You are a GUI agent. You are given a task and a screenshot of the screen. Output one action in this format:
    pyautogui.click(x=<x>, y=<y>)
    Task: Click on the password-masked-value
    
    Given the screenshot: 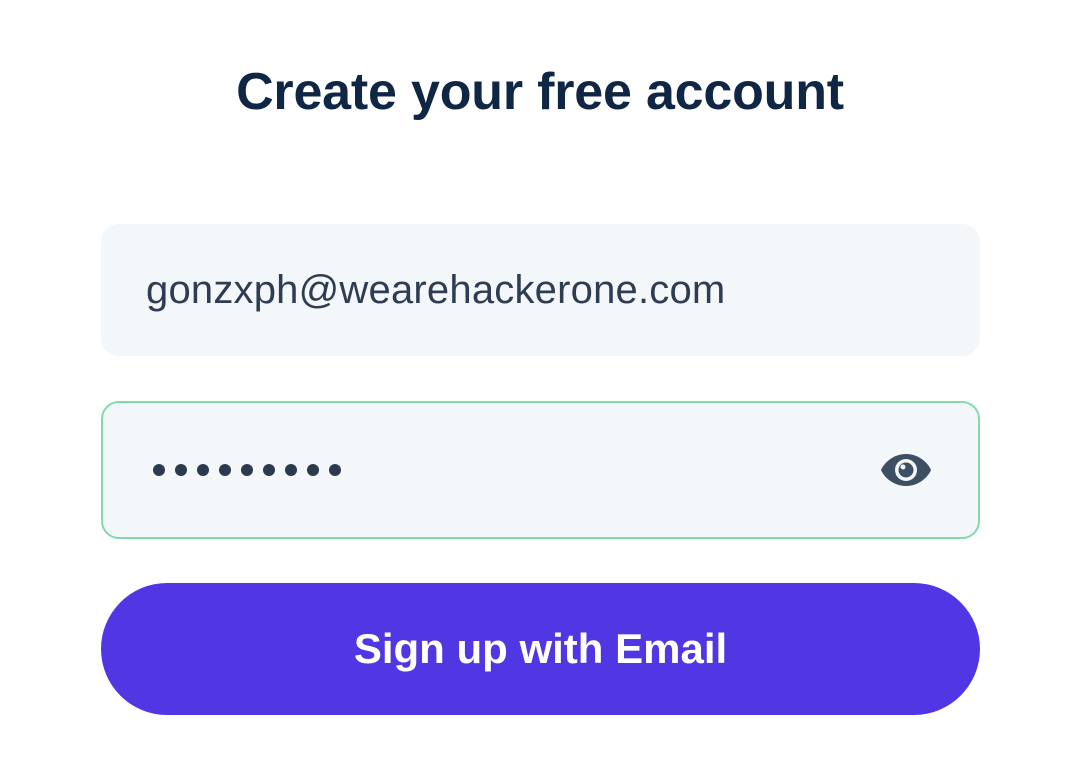 What is the action you would take?
    pyautogui.click(x=247, y=470)
    